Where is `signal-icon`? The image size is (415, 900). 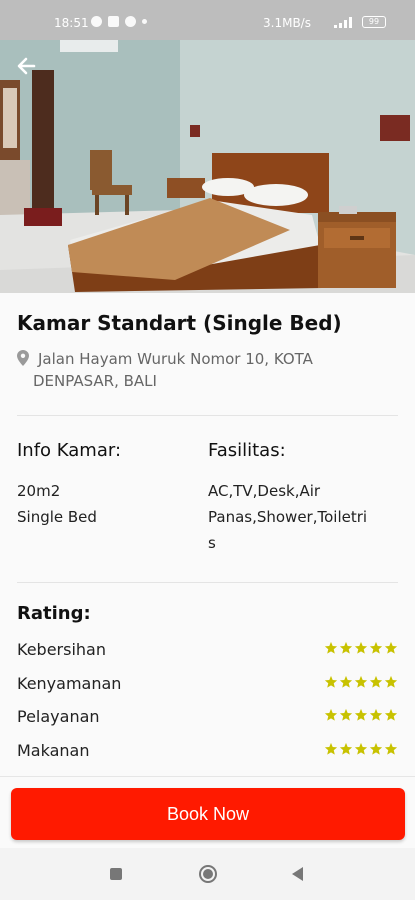
signal-icon is located at coordinates (343, 22).